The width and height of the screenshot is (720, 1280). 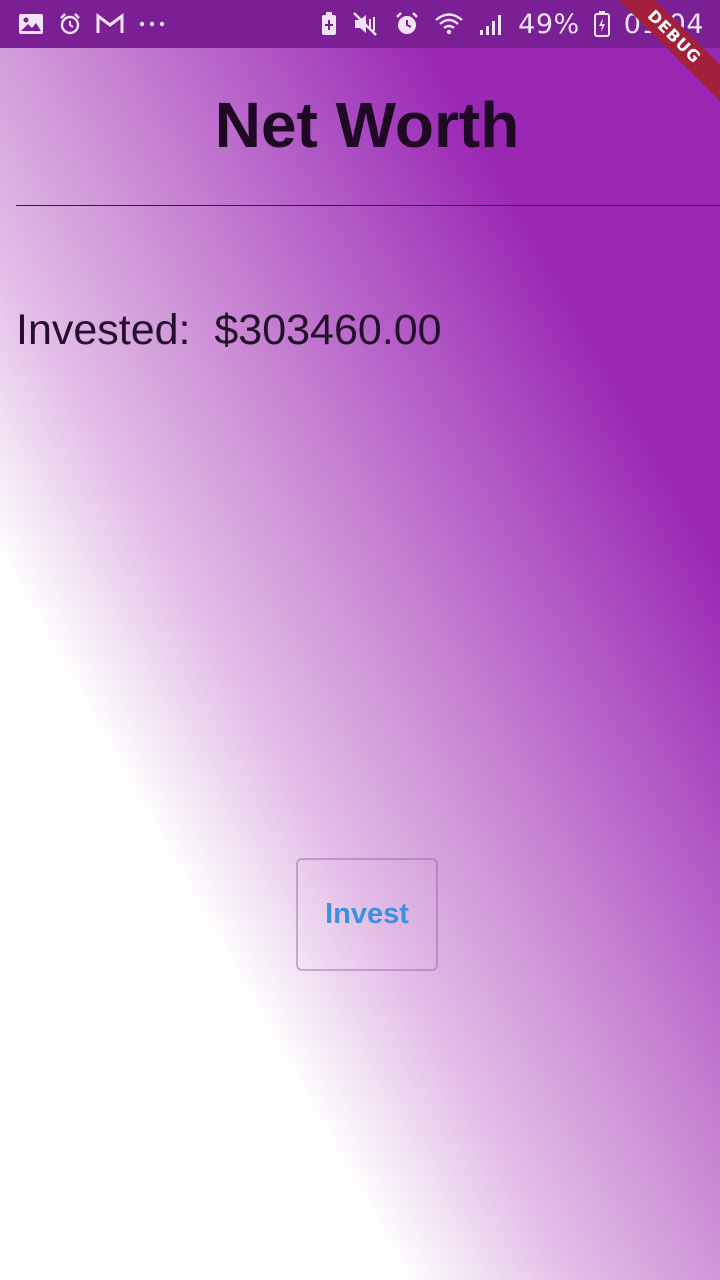 I want to click on alarm-icon, so click(x=70, y=24).